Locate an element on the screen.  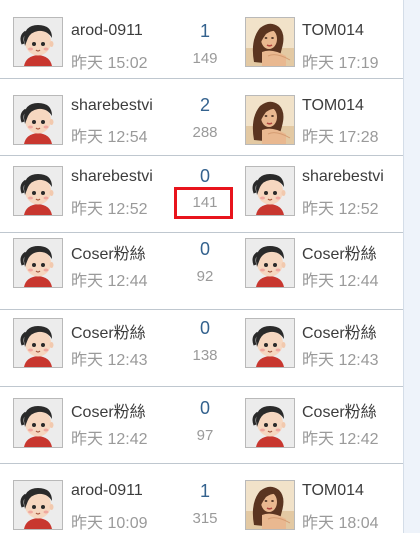
scrollbar-track is located at coordinates (411, 266).